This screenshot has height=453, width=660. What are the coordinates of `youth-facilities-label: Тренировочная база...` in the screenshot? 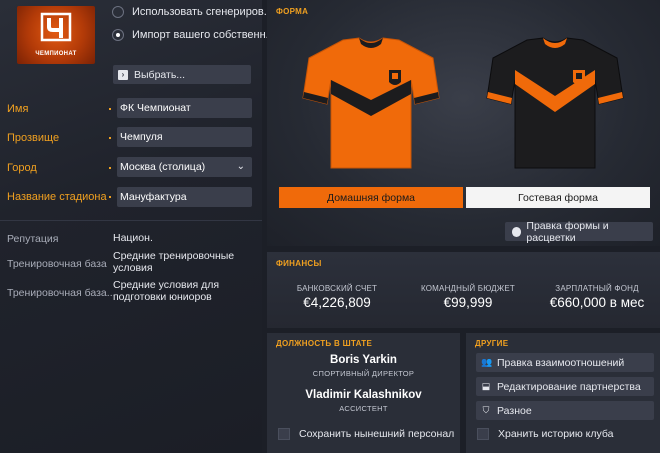 It's located at (61, 293).